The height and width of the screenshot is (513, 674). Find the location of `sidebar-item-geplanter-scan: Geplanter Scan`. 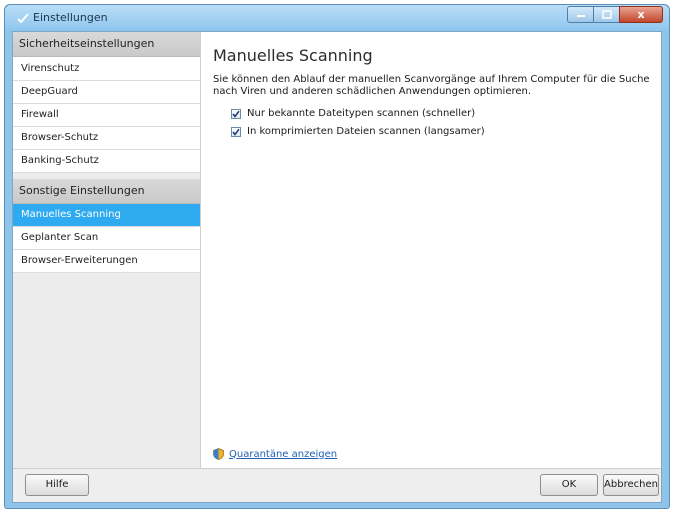

sidebar-item-geplanter-scan: Geplanter Scan is located at coordinates (106, 238).